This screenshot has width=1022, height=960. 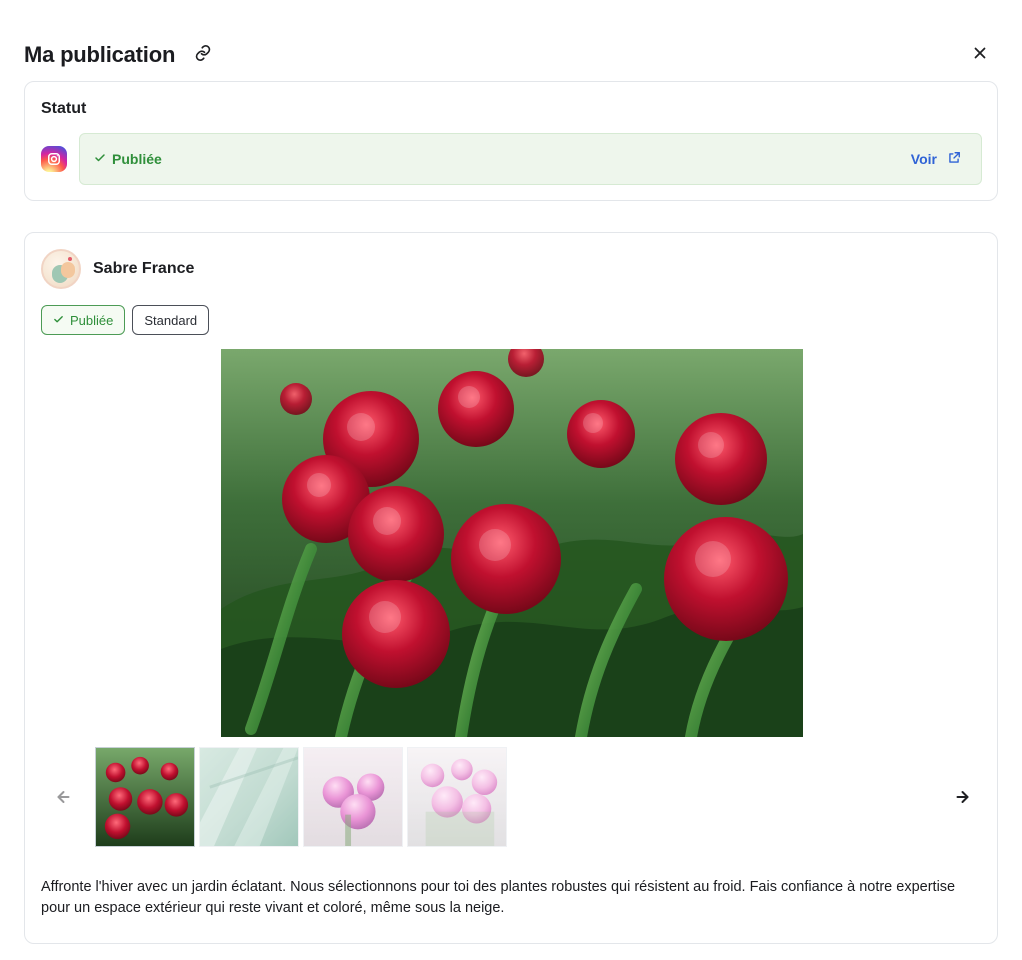 I want to click on avatar, so click(x=61, y=269).